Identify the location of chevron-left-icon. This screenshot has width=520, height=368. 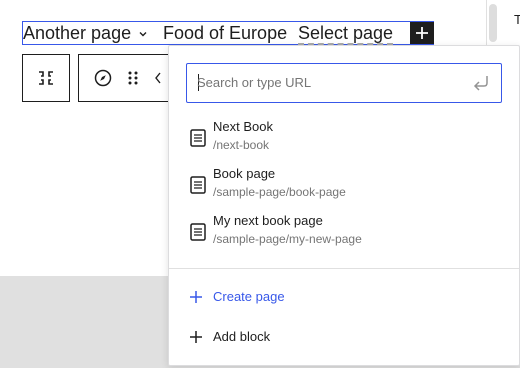
(158, 78).